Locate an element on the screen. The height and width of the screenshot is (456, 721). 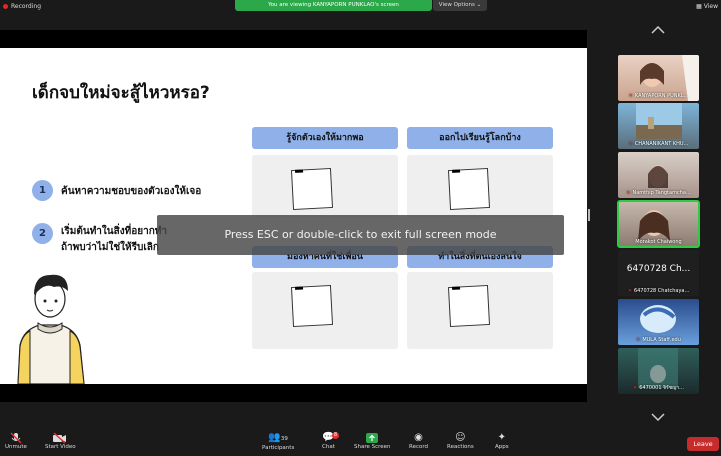
grid-icon: ▦ is located at coordinates (699, 6).